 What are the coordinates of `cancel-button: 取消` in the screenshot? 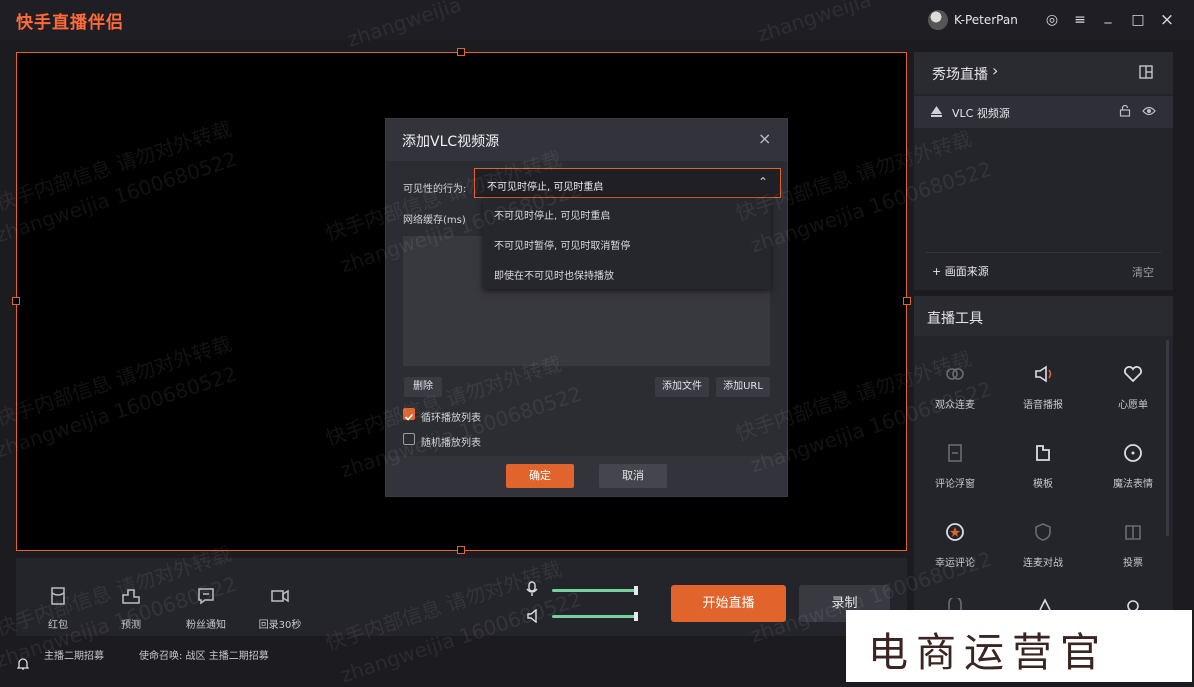 It's located at (633, 476).